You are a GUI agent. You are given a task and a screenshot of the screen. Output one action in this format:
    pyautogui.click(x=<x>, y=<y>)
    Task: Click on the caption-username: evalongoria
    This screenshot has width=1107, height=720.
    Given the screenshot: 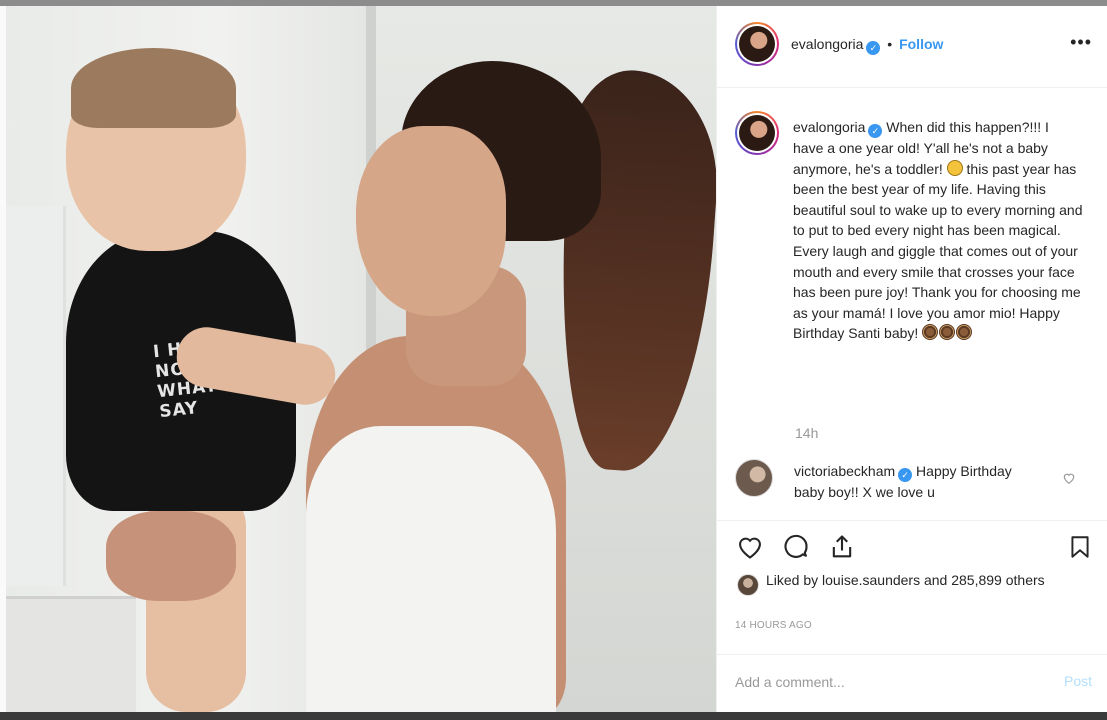 What is the action you would take?
    pyautogui.click(x=829, y=127)
    